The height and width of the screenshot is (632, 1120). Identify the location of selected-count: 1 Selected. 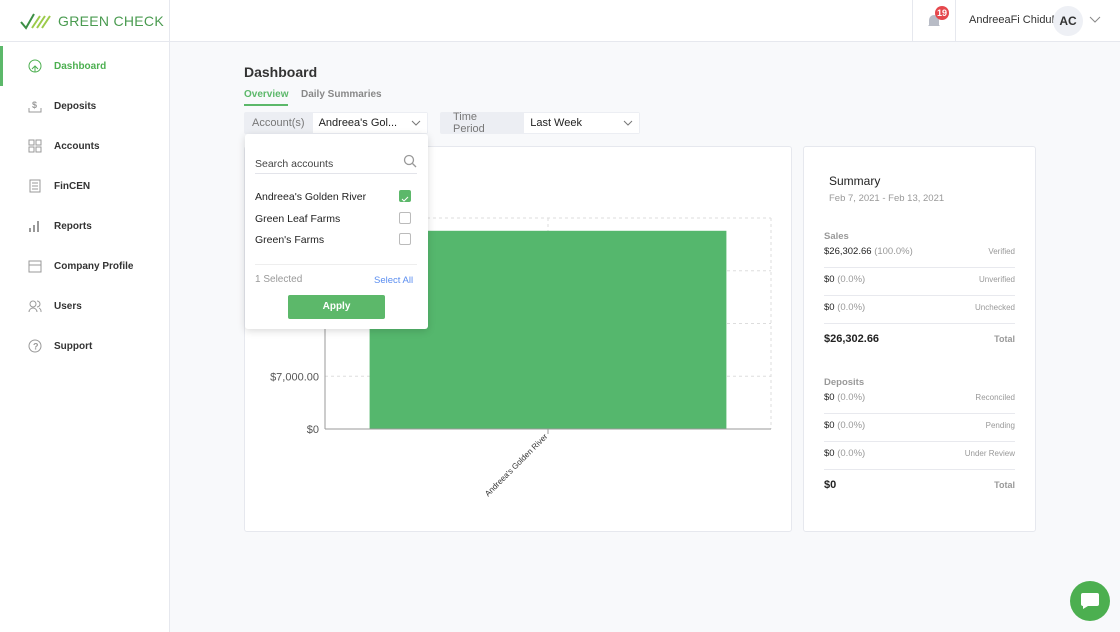
(279, 279).